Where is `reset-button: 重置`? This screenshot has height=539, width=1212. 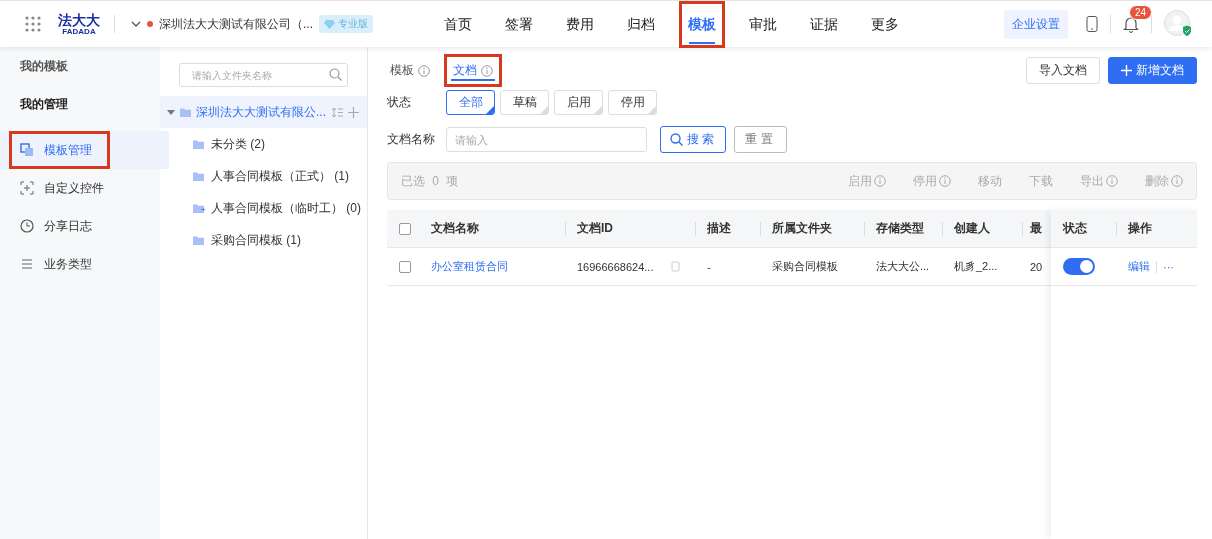 reset-button: 重置 is located at coordinates (760, 139).